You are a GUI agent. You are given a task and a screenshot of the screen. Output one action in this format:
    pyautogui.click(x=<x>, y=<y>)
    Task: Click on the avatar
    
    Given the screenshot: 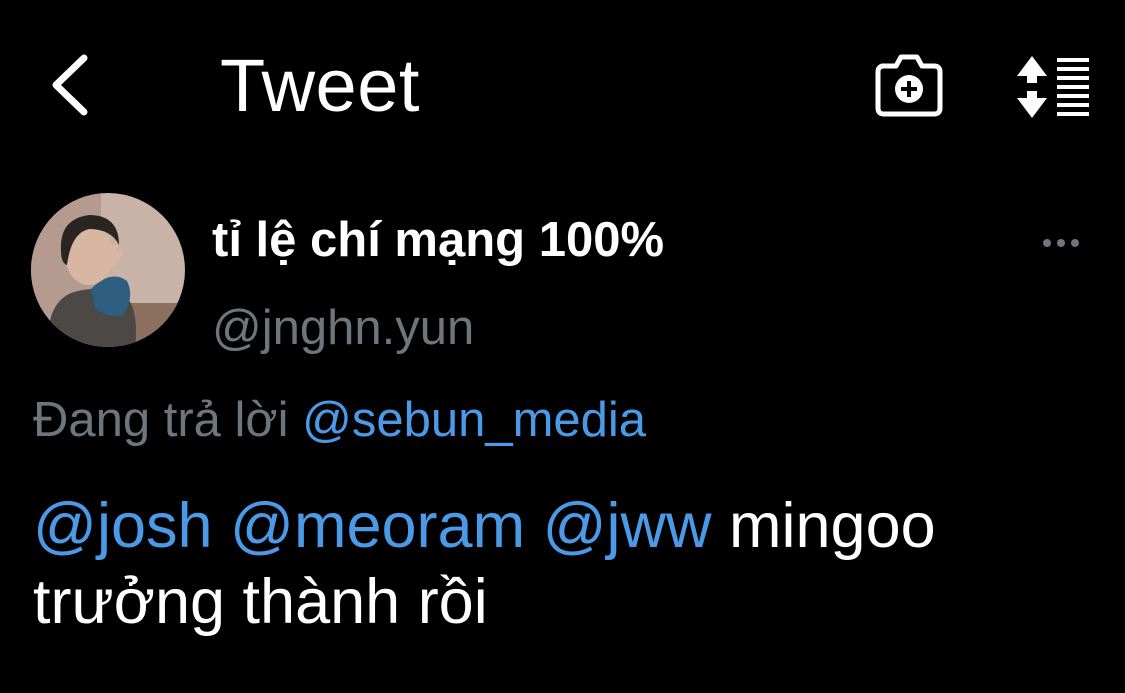 What is the action you would take?
    pyautogui.click(x=108, y=270)
    